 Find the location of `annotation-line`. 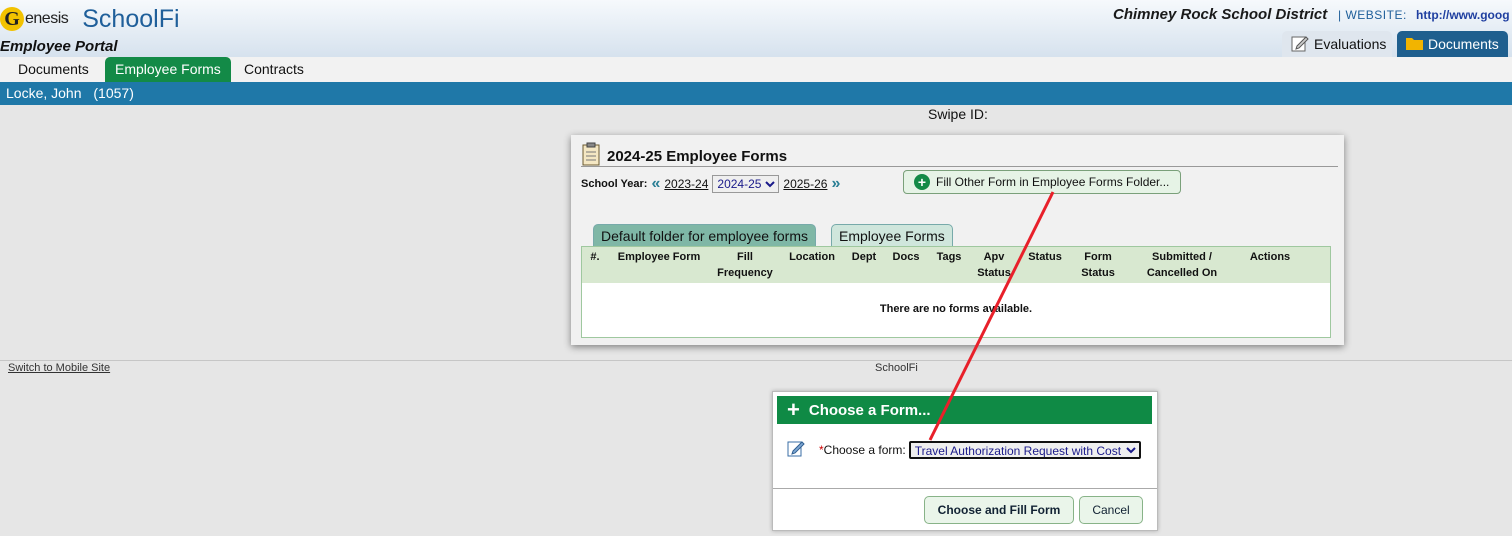

annotation-line is located at coordinates (991, 316).